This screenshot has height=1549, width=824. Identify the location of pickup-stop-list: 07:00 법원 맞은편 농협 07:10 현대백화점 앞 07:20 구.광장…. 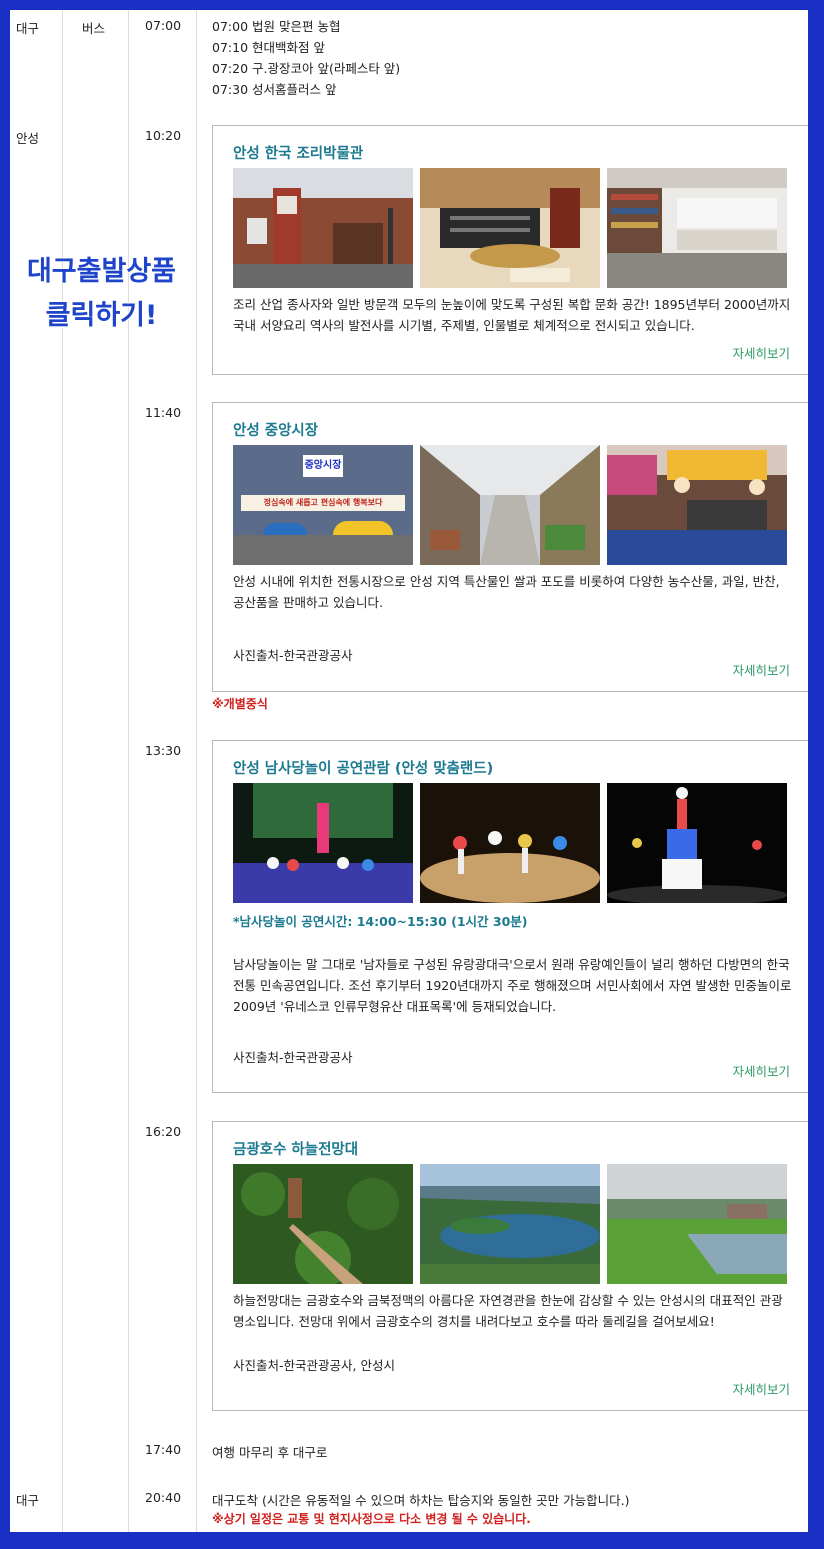
(306, 58).